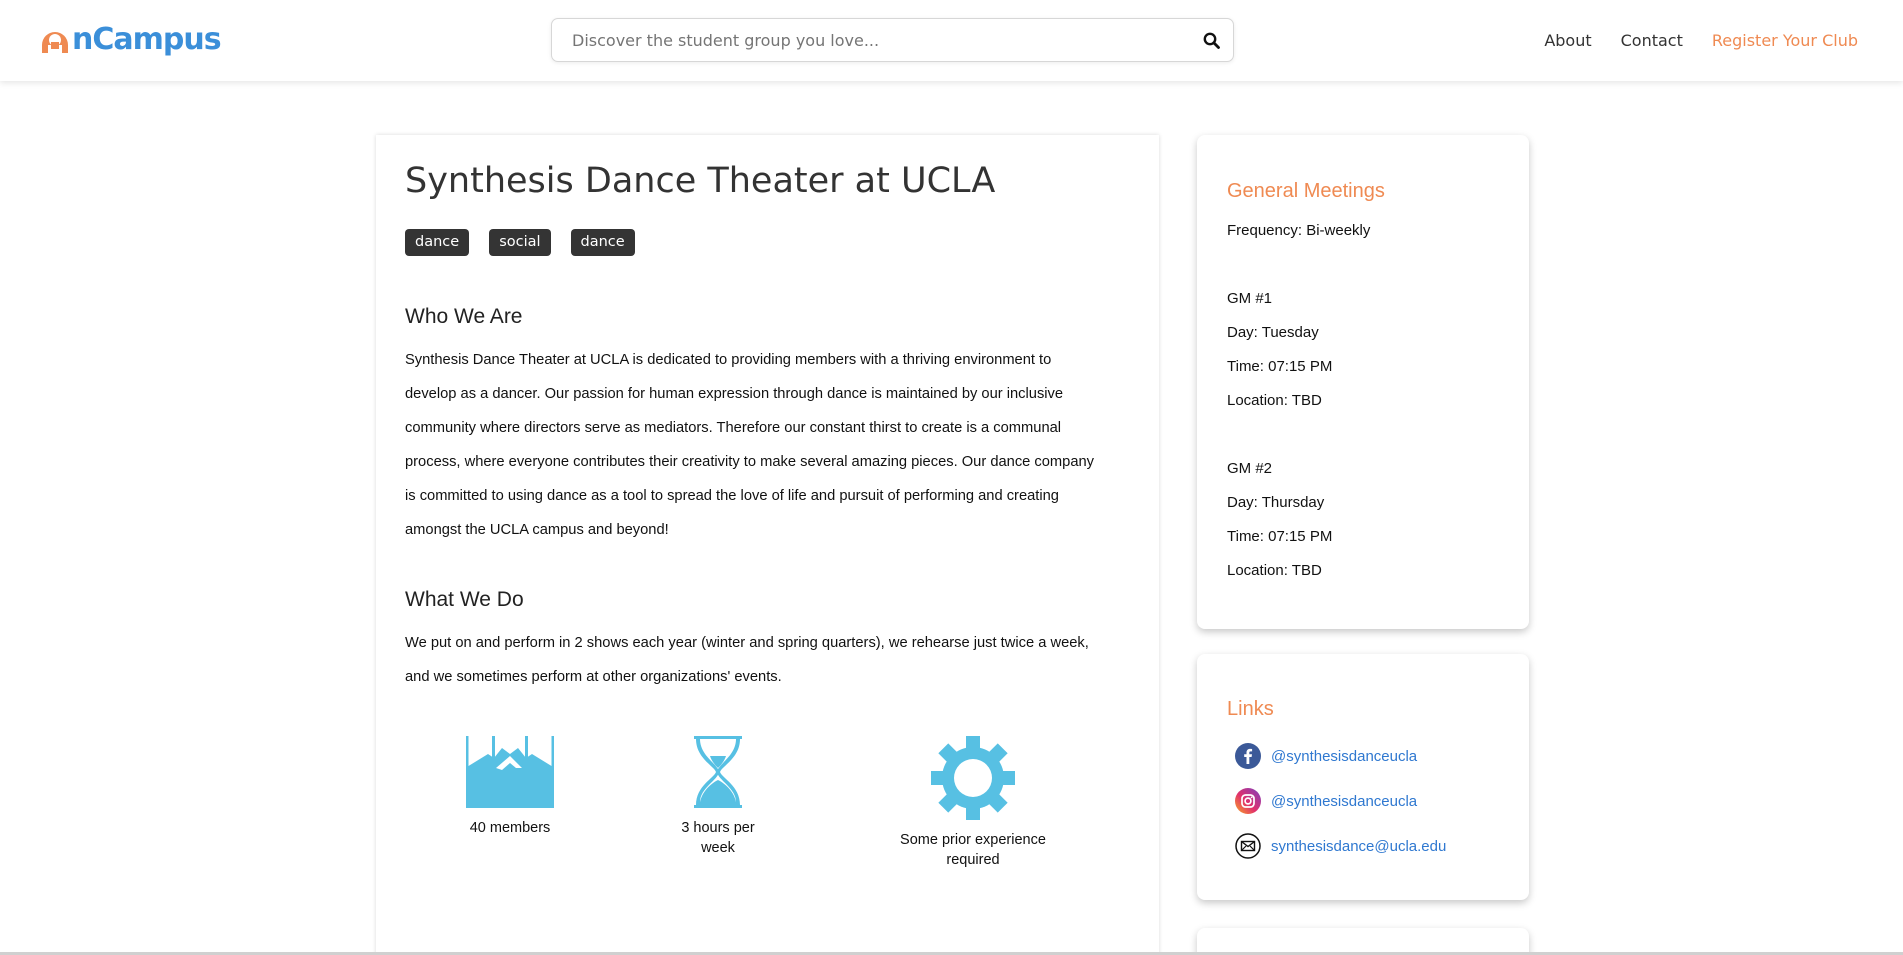  I want to click on club-title: Synthesis Dance Theater at UCLA, so click(700, 181).